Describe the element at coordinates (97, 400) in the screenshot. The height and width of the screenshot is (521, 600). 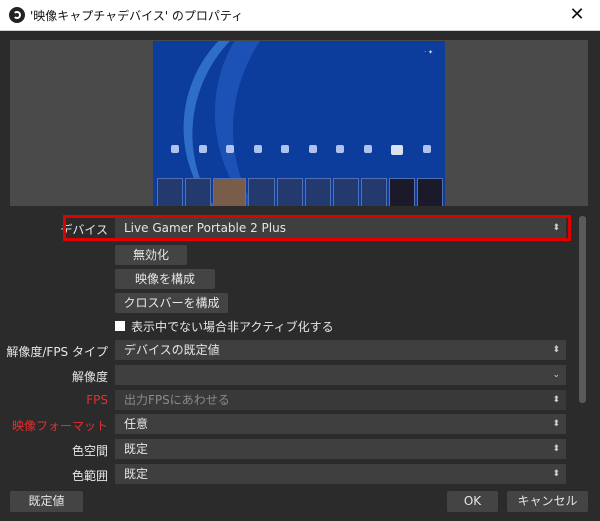
I see `fps-label: FPS` at that location.